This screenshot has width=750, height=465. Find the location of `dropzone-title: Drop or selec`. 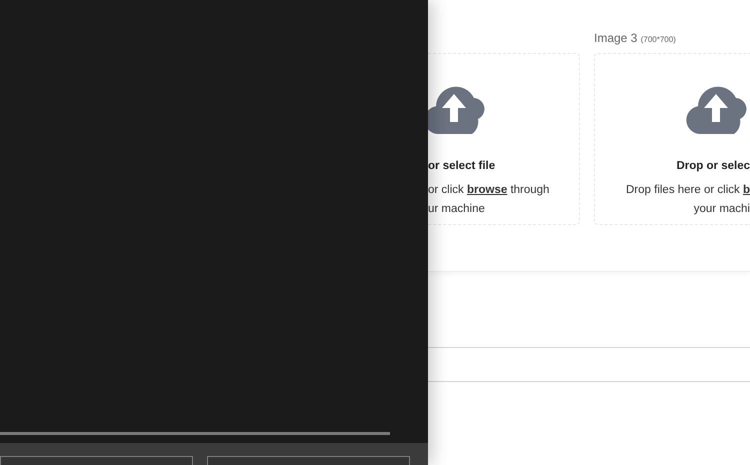

dropzone-title: Drop or selec is located at coordinates (713, 166).